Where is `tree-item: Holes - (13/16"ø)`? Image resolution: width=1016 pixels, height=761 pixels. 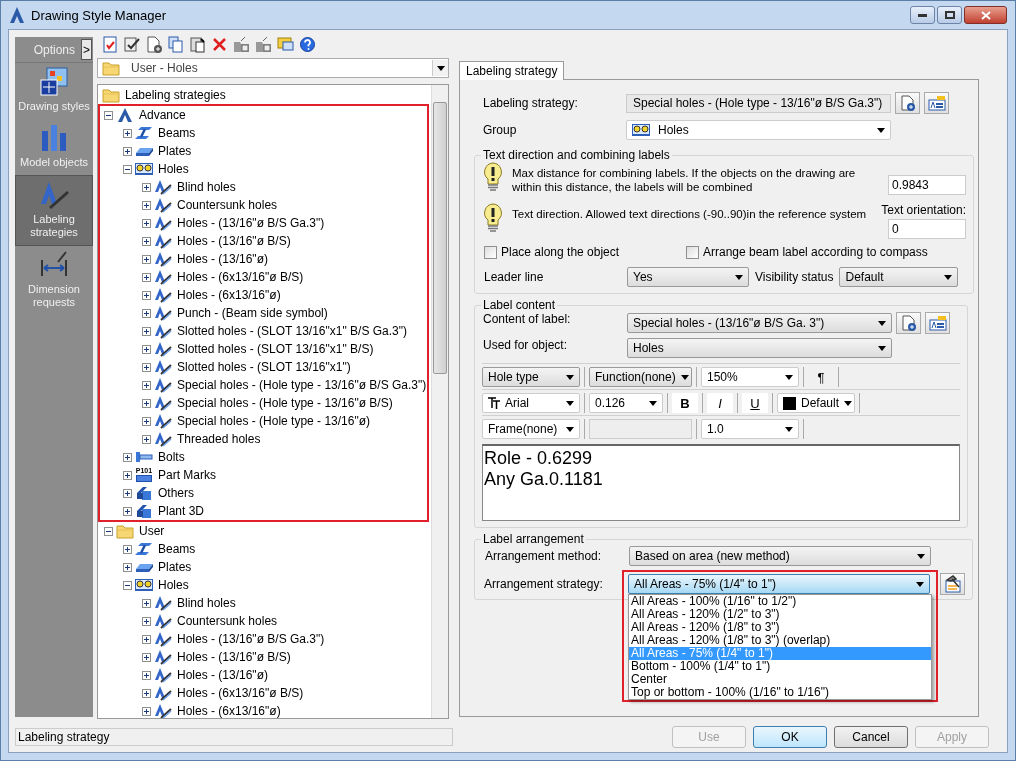 tree-item: Holes - (13/16"ø) is located at coordinates (222, 675).